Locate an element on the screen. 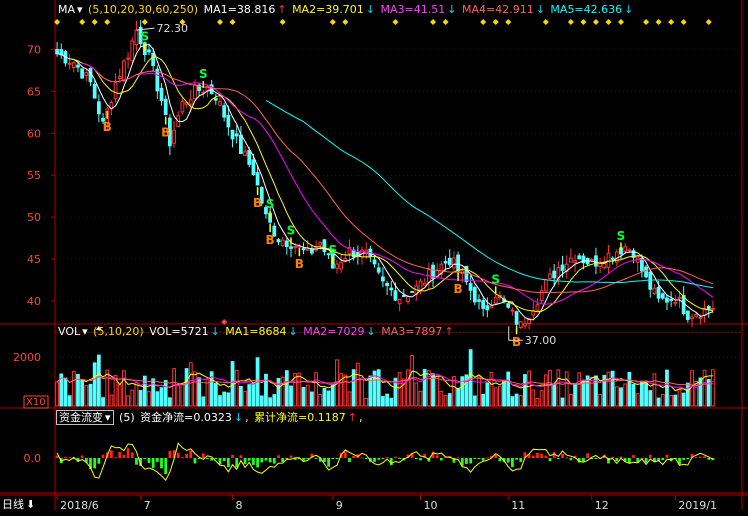 The width and height of the screenshot is (748, 516). period-select-button: 日线 ⬇ is located at coordinates (19, 505).